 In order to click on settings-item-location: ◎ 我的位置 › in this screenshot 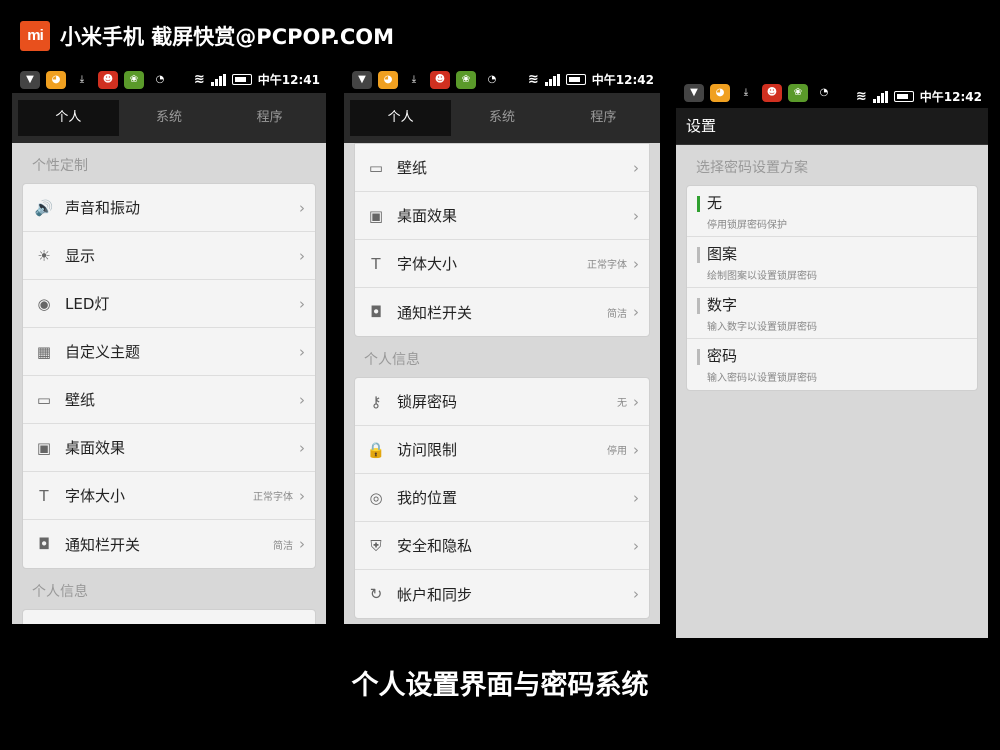, I will do `click(502, 498)`.